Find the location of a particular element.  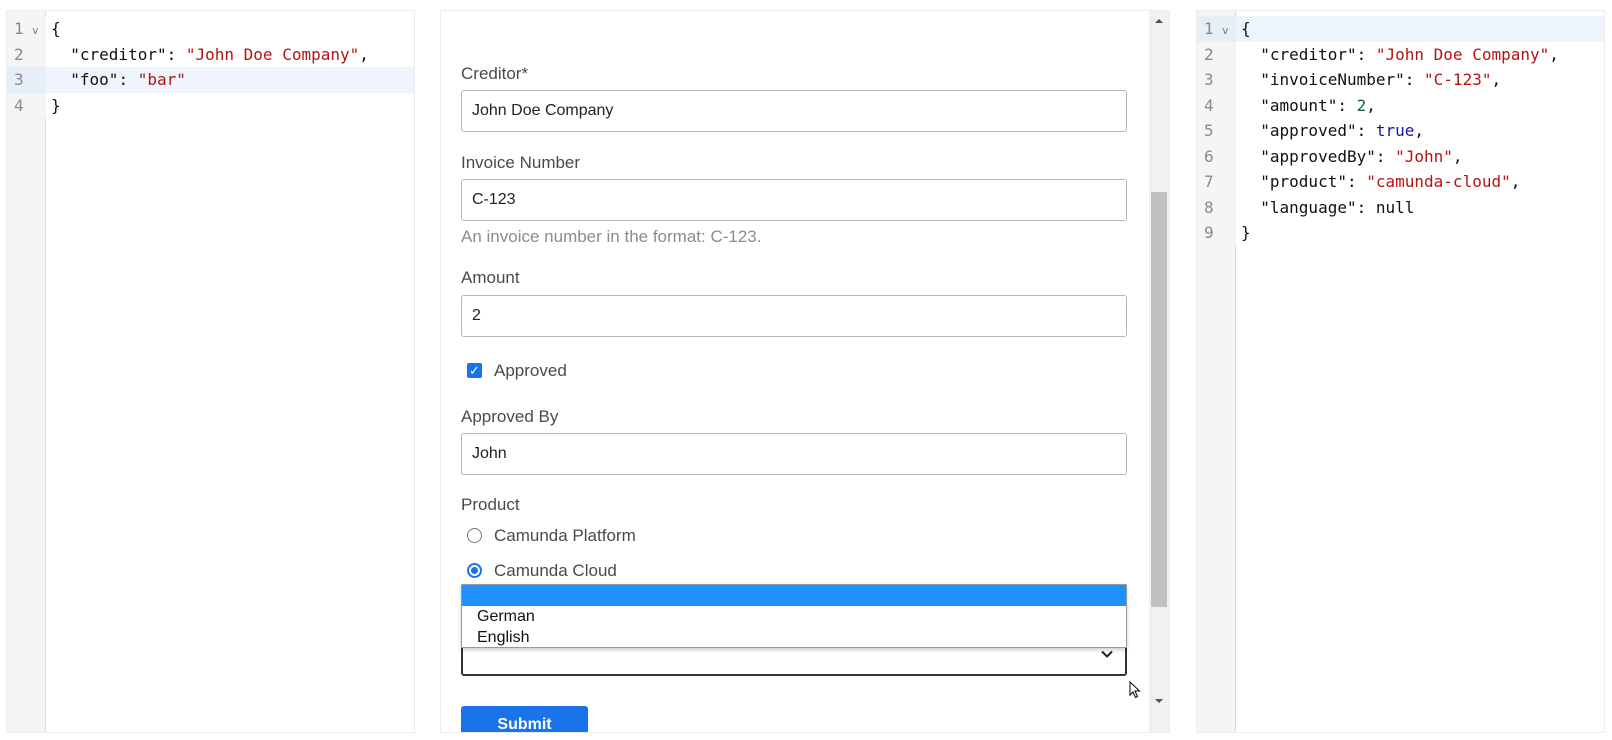

code-text: "foo": "bar" is located at coordinates (118, 80).